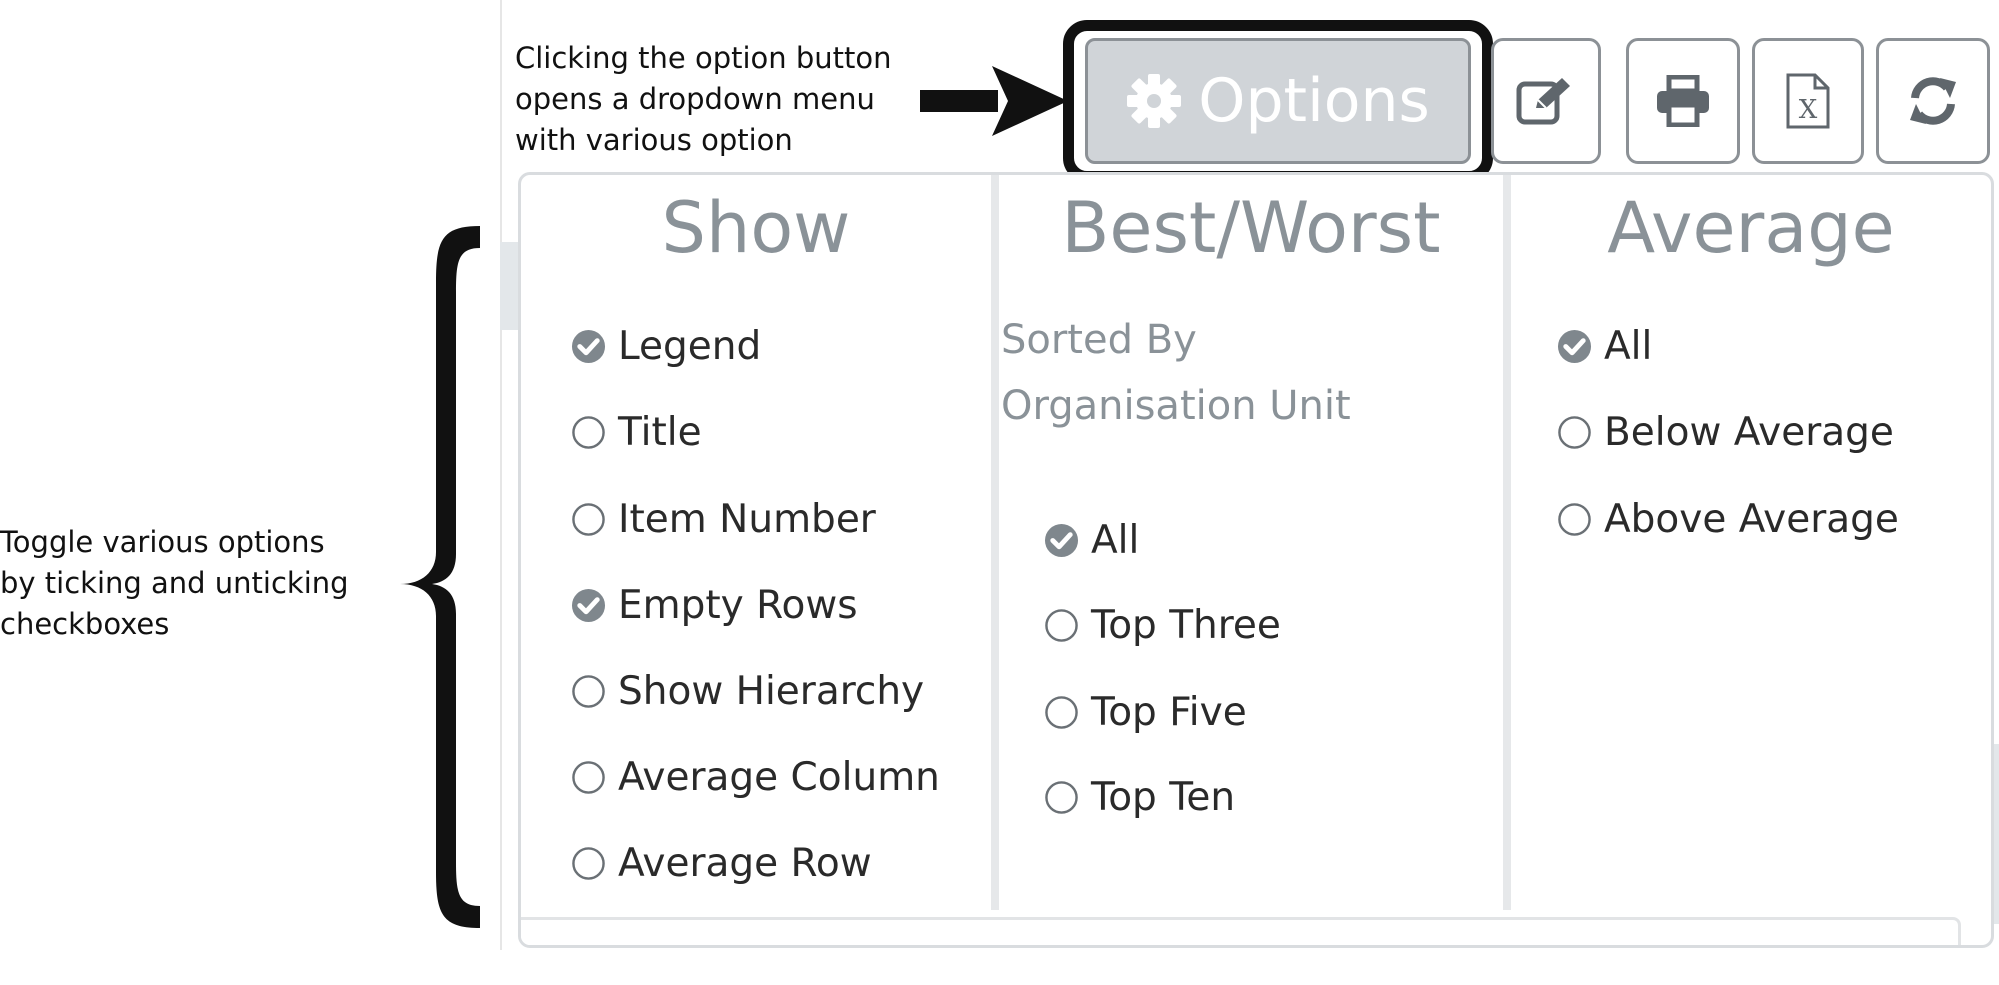 This screenshot has width=1999, height=985. What do you see at coordinates (779, 777) in the screenshot?
I see `option-label: Average Column` at bounding box center [779, 777].